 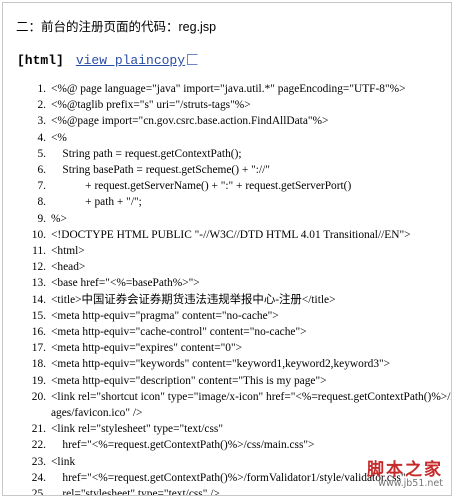 What do you see at coordinates (41, 105) in the screenshot?
I see `line-number: 2.` at bounding box center [41, 105].